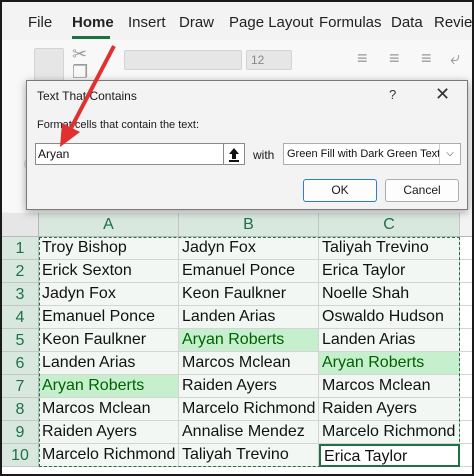 This screenshot has width=474, height=476. I want to click on cell-d5, so click(466, 340).